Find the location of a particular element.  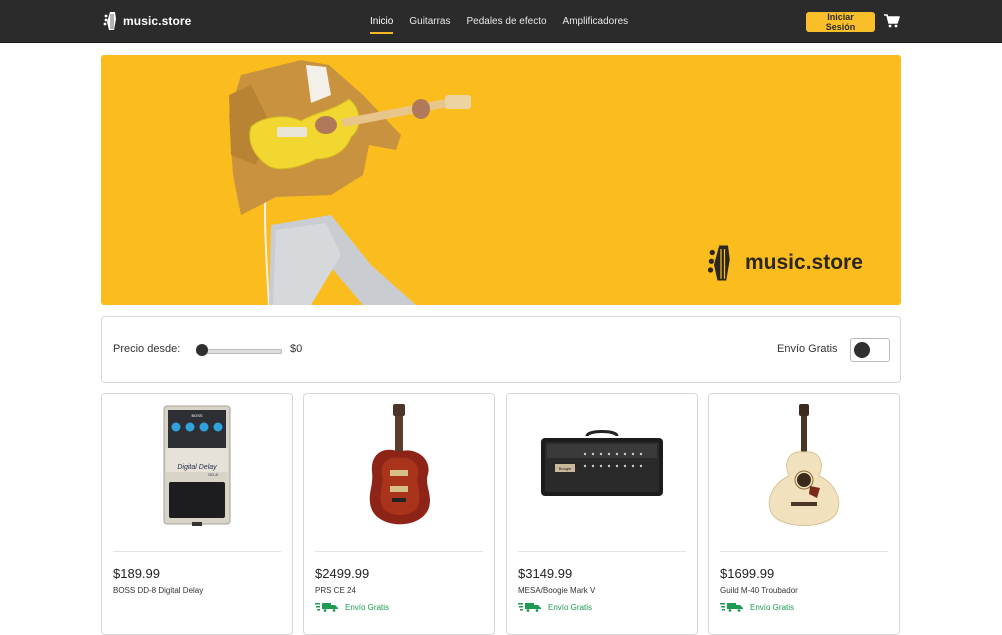

acoustic-guitar-image is located at coordinates (804, 465).